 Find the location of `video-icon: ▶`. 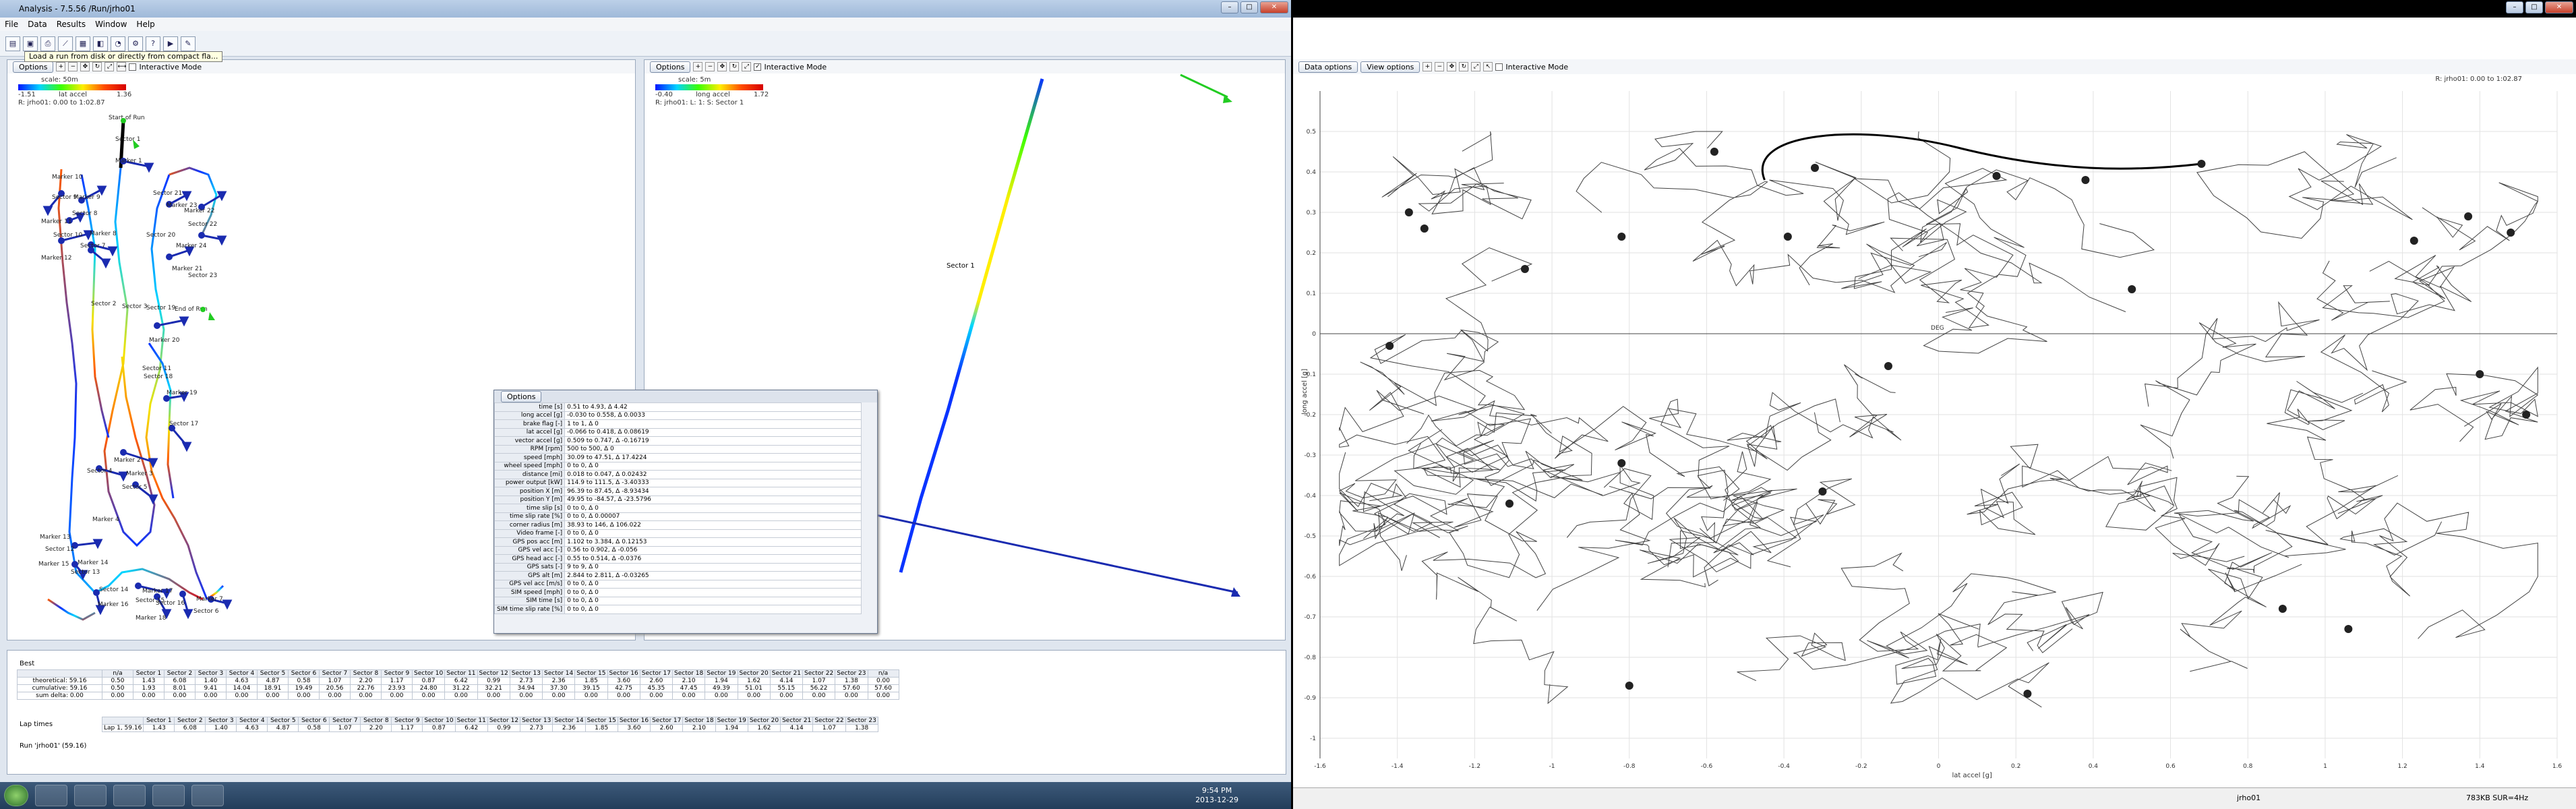

video-icon: ▶ is located at coordinates (170, 43).